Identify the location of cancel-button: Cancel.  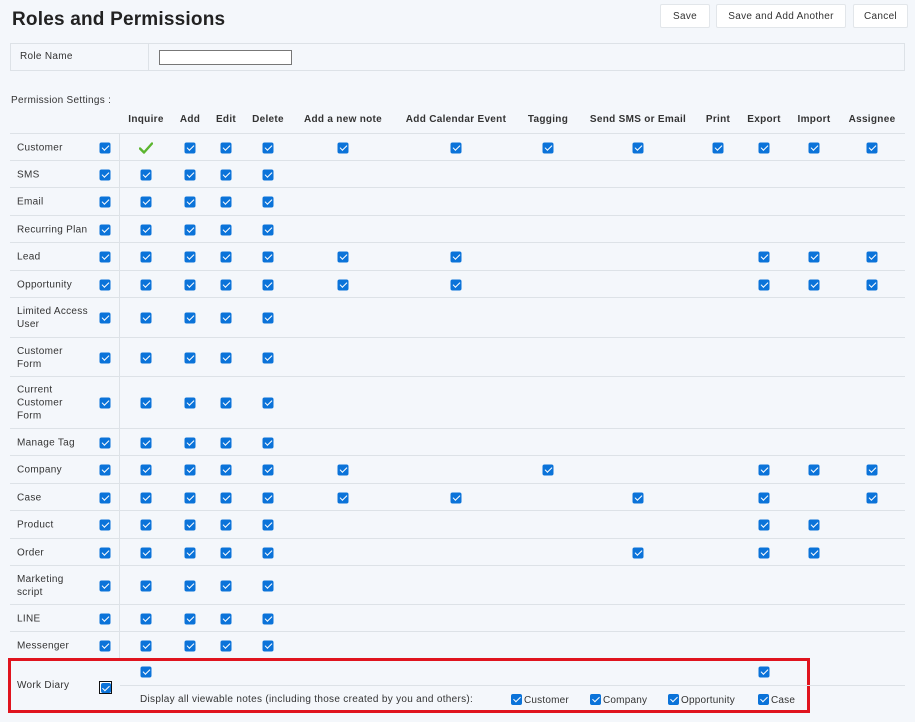
(880, 16).